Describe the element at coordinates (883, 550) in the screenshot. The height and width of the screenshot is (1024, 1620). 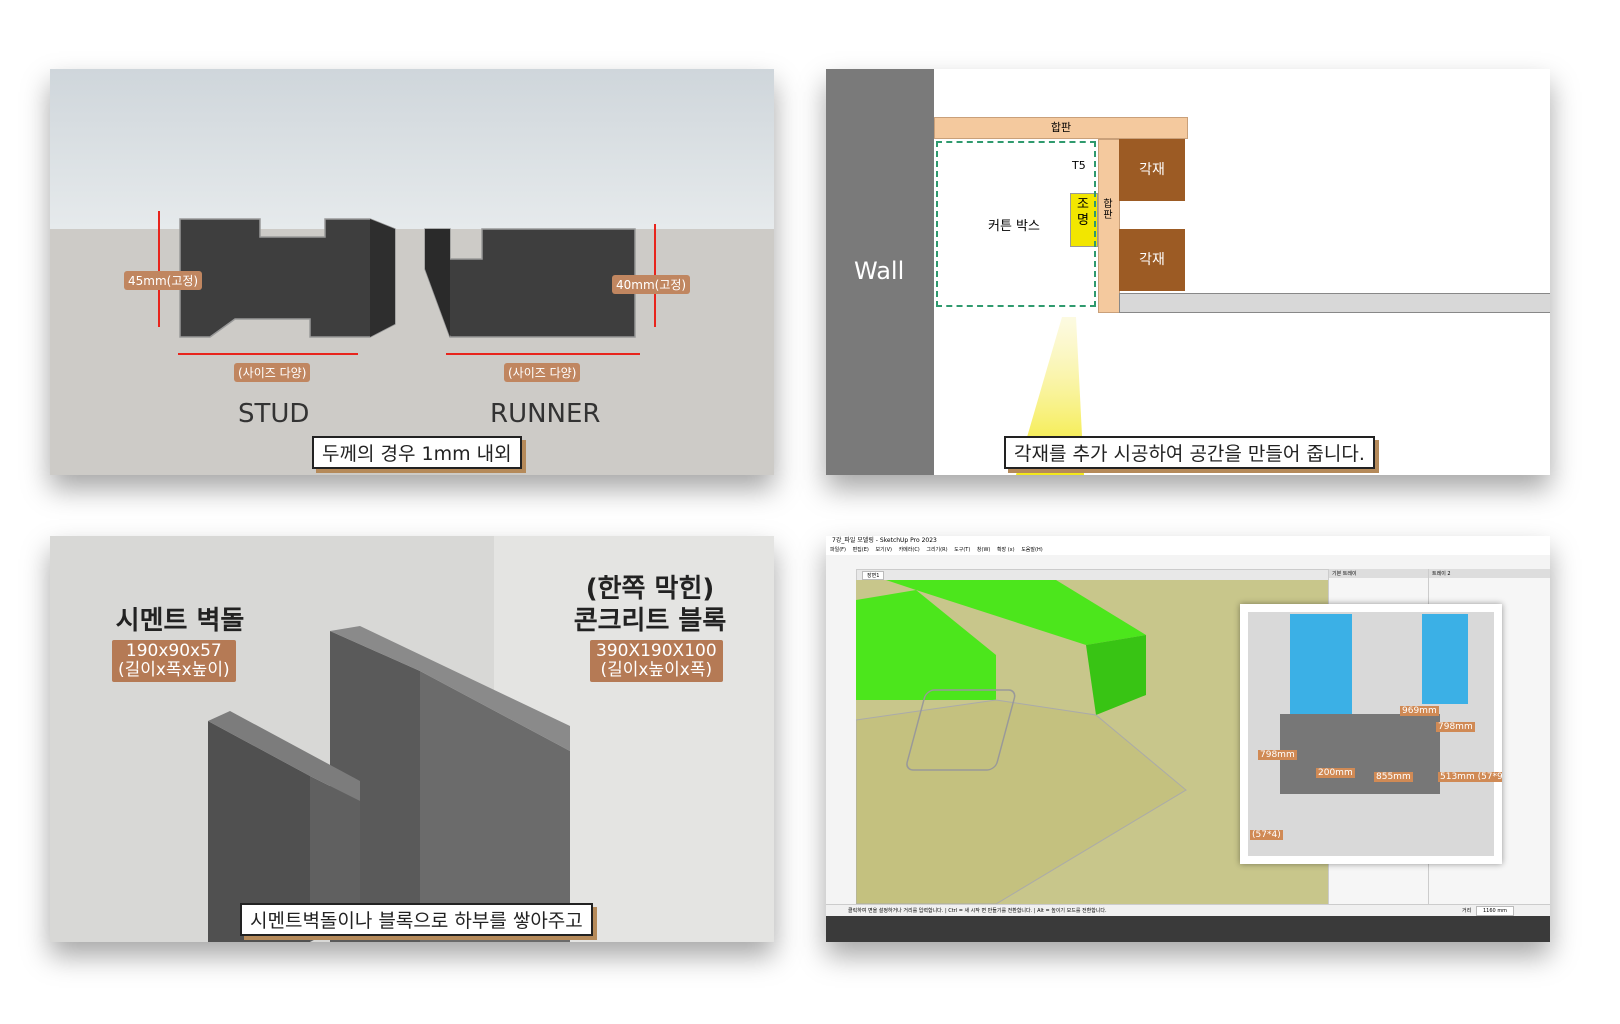
I see `menu-view: 보기(V)` at that location.